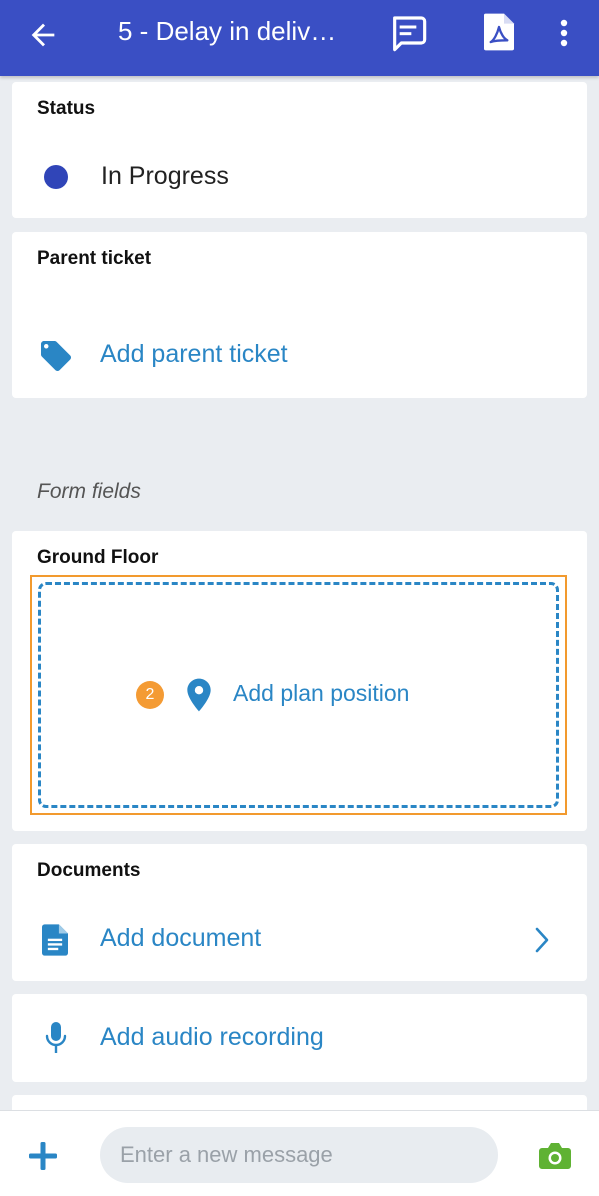 The image size is (599, 1196). What do you see at coordinates (321, 693) in the screenshot?
I see `add-plan-position-link: Add plan position` at bounding box center [321, 693].